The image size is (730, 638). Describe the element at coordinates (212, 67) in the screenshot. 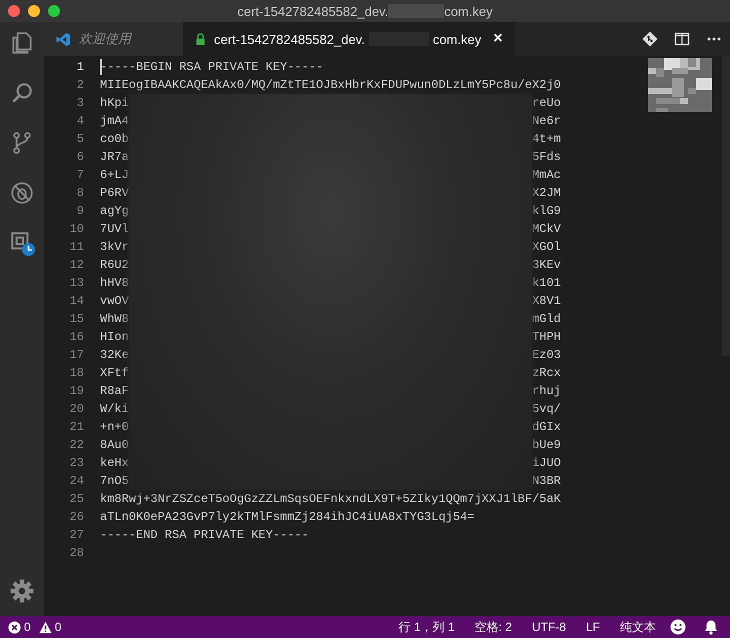

I see `code-line: -----BEGIN RSA PRIVATE KEY-----` at that location.